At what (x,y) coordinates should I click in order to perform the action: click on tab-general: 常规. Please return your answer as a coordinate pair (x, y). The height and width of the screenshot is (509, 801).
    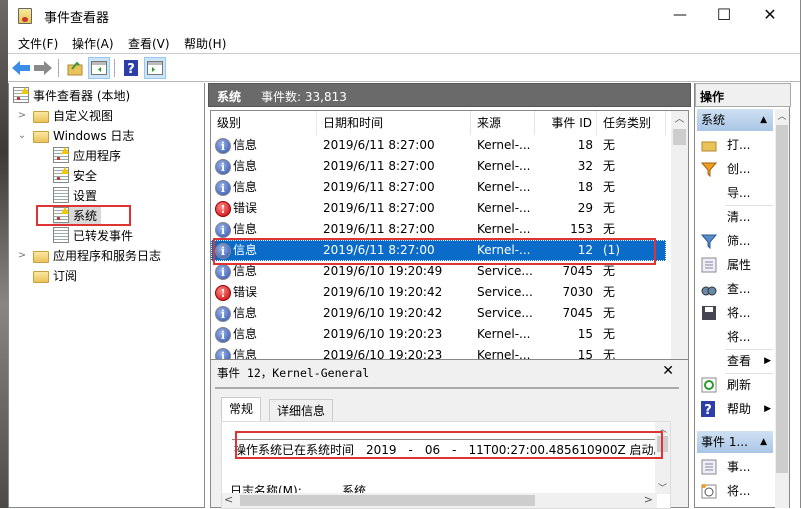
    Looking at the image, I should click on (241, 409).